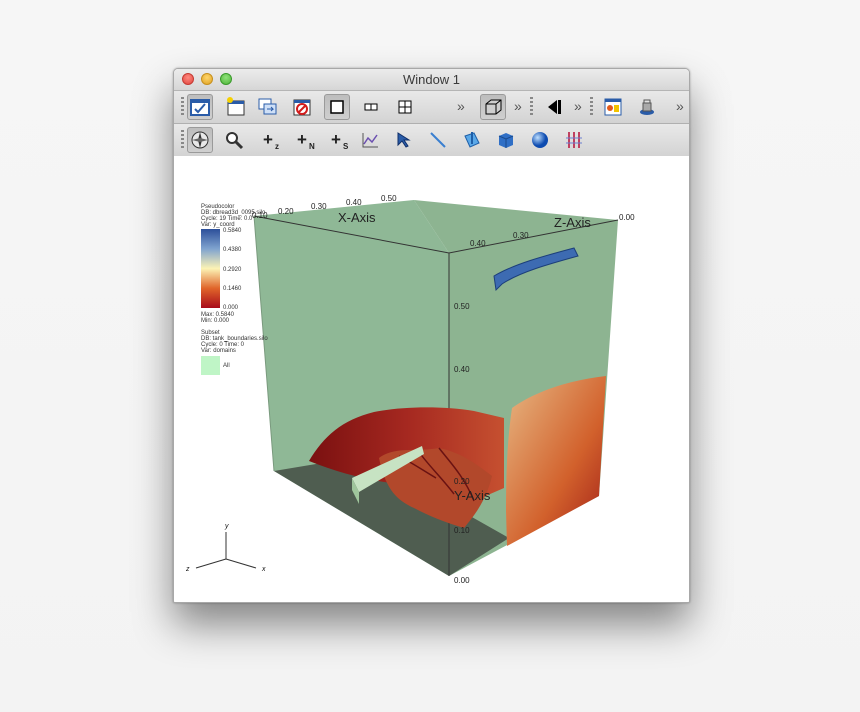 This screenshot has width=860, height=712. I want to click on sphere-tool-icon, so click(540, 140).